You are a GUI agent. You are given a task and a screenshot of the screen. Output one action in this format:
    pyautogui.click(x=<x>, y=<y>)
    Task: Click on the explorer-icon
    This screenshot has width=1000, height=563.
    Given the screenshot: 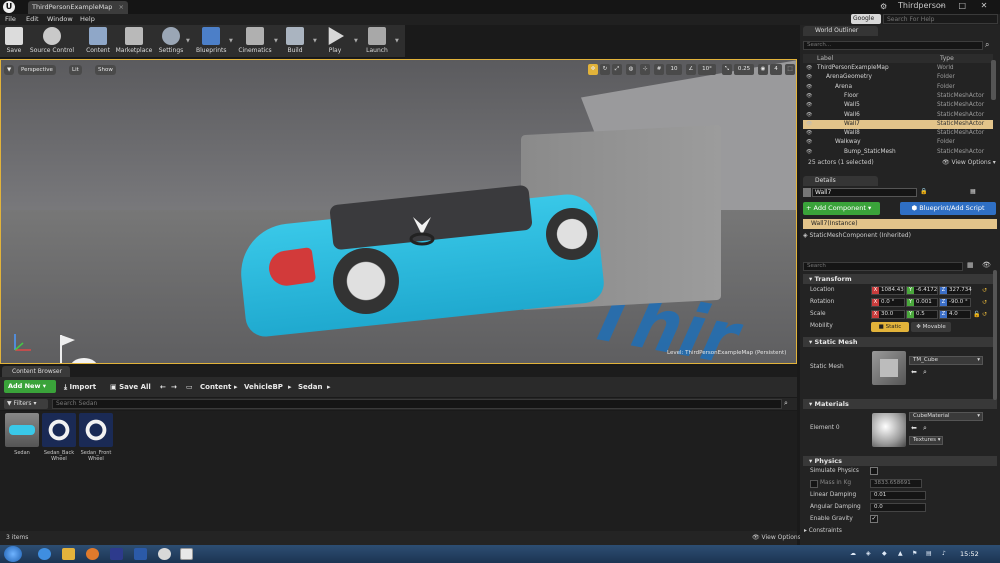 What is the action you would take?
    pyautogui.click(x=68, y=554)
    